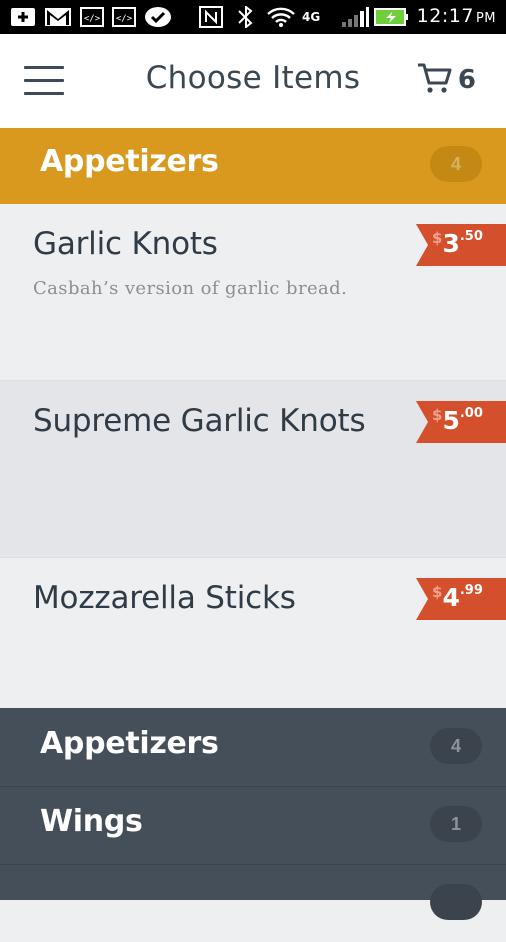 The height and width of the screenshot is (942, 506). I want to click on item-name: Supreme Garlic Knots, so click(199, 421).